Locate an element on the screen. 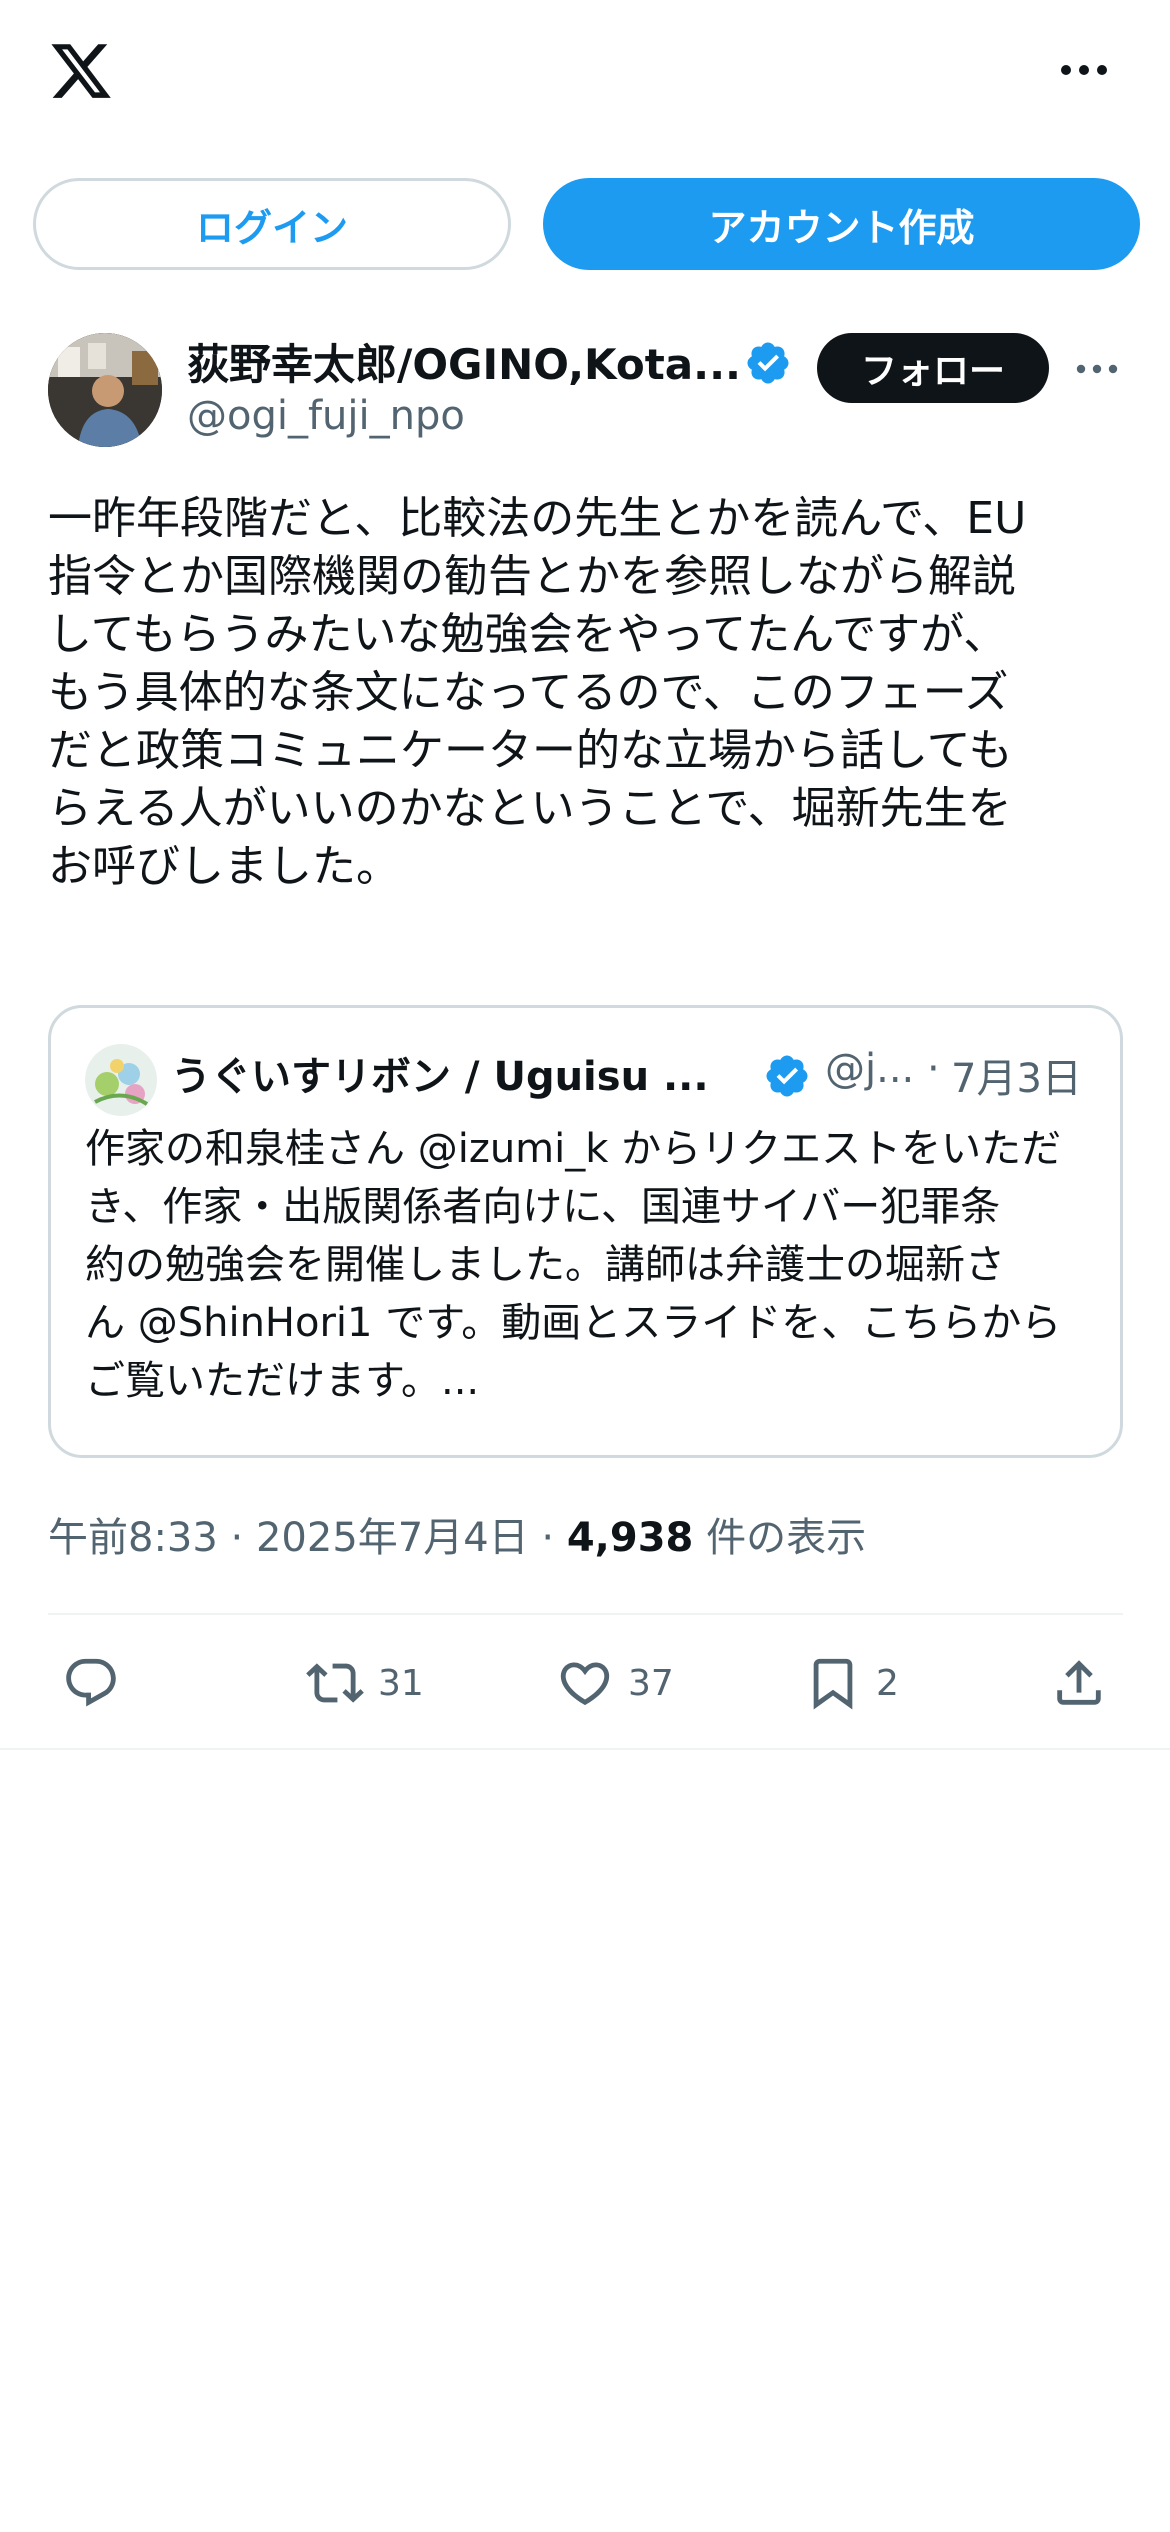  like-count: 37 is located at coordinates (651, 1683).